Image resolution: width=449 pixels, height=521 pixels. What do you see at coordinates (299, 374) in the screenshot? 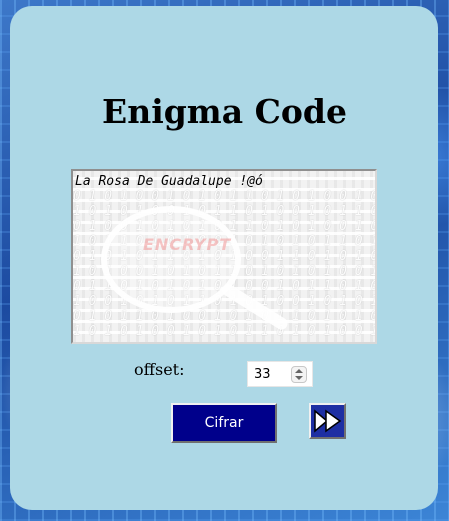
I see `stepper-buttons` at bounding box center [299, 374].